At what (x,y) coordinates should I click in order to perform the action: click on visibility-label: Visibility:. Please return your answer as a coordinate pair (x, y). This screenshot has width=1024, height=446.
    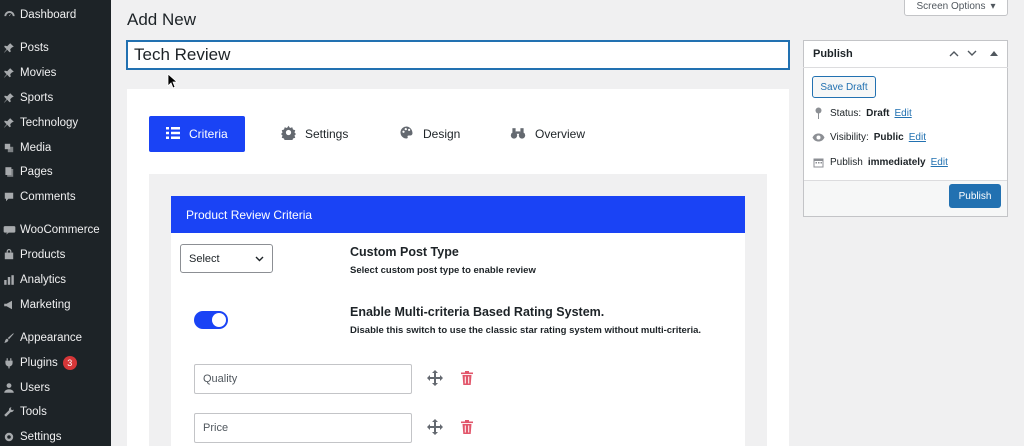
    Looking at the image, I should click on (849, 137).